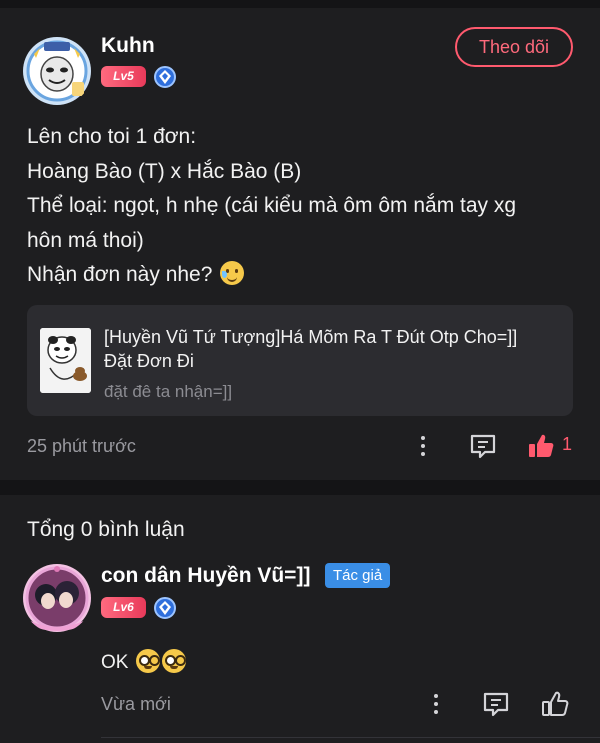  What do you see at coordinates (149, 361) in the screenshot?
I see `story-title-line: Đặt Đơn Đi` at bounding box center [149, 361].